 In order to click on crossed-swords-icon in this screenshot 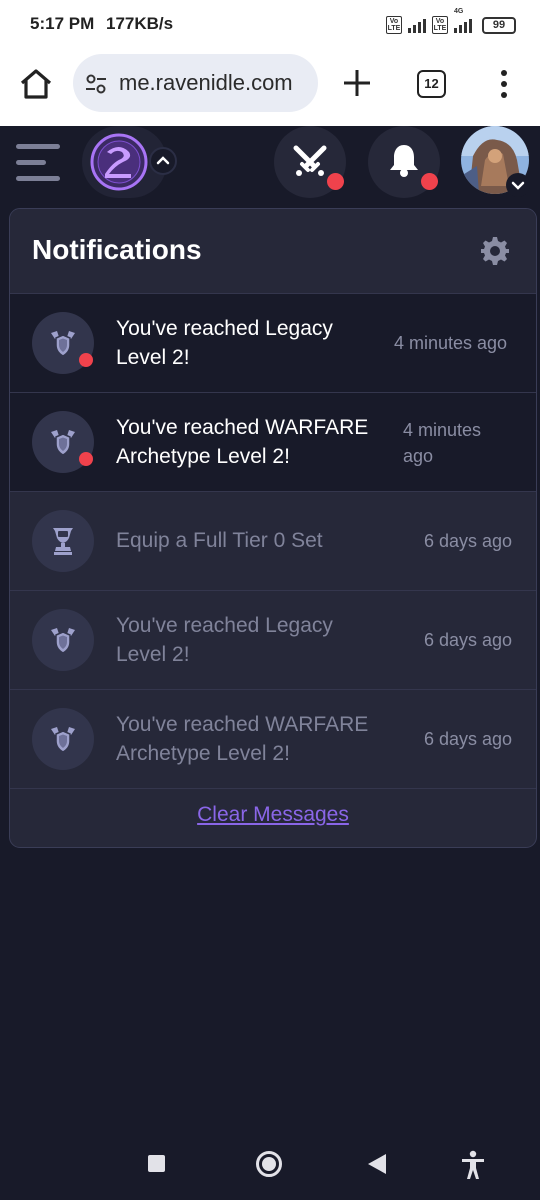, I will do `click(310, 160)`.